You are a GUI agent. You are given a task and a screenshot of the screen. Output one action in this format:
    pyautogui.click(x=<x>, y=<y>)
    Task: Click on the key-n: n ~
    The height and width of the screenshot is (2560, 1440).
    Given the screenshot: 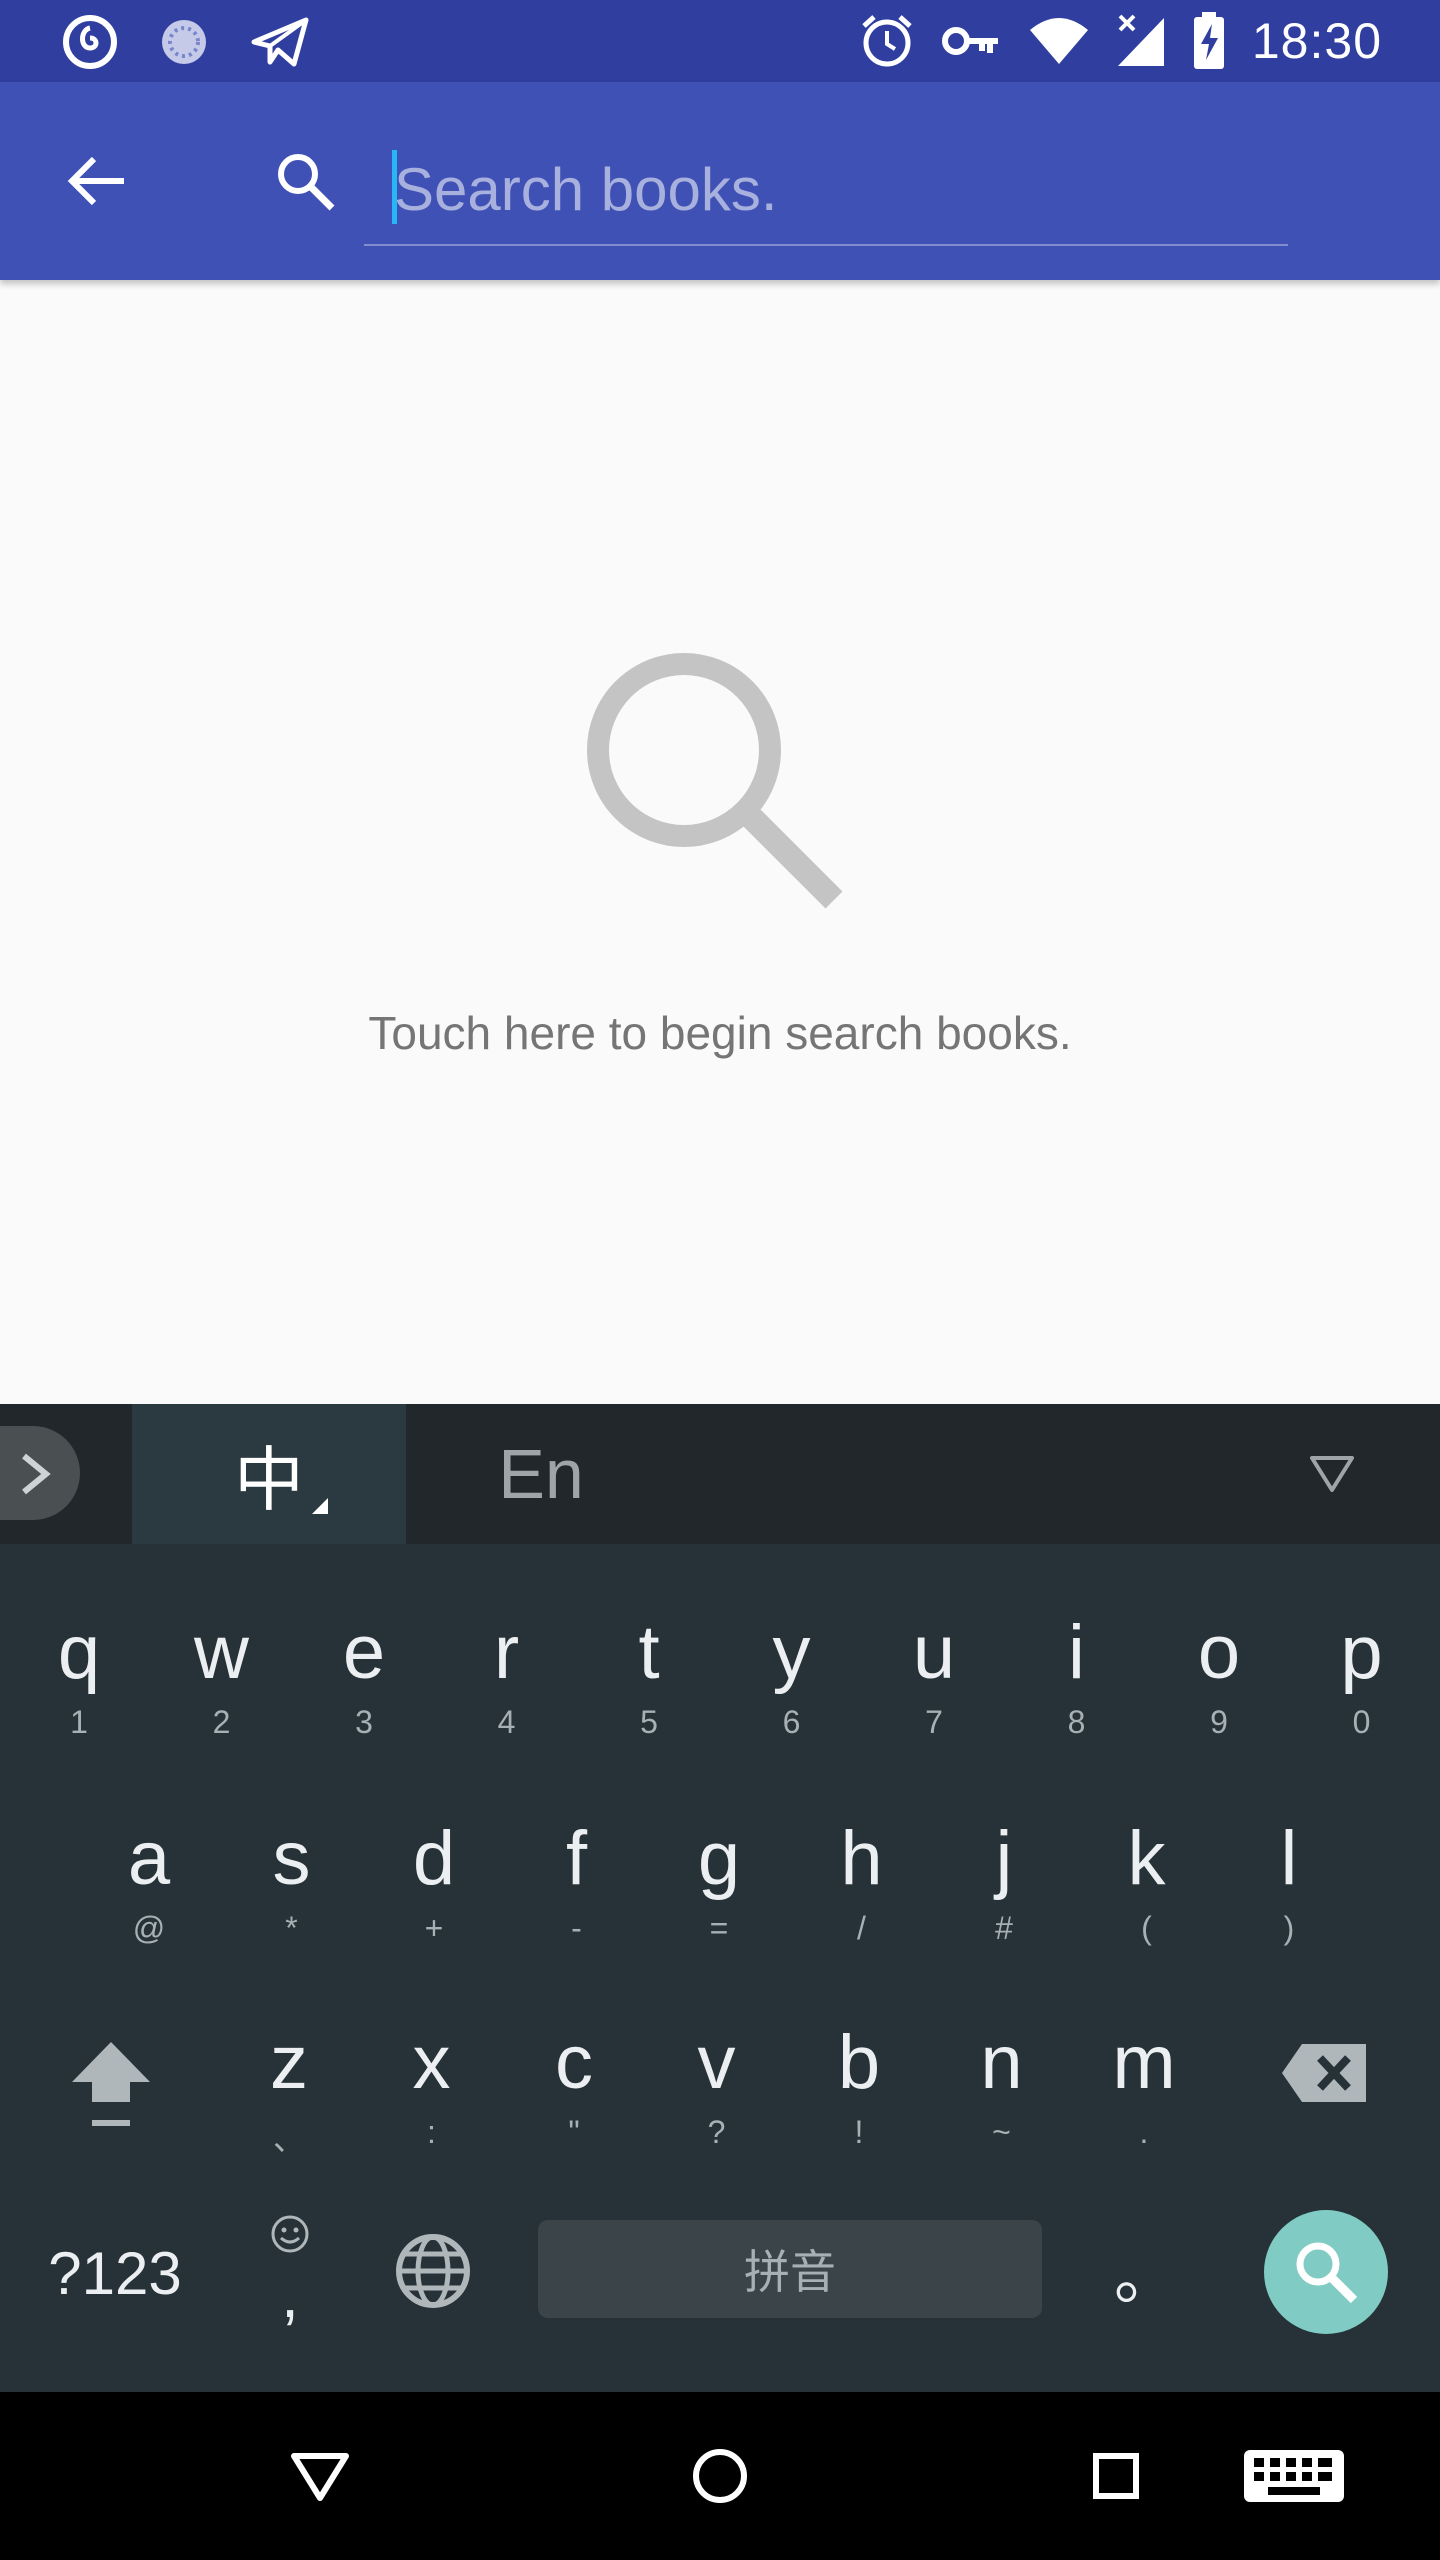 What is the action you would take?
    pyautogui.click(x=1002, y=2100)
    